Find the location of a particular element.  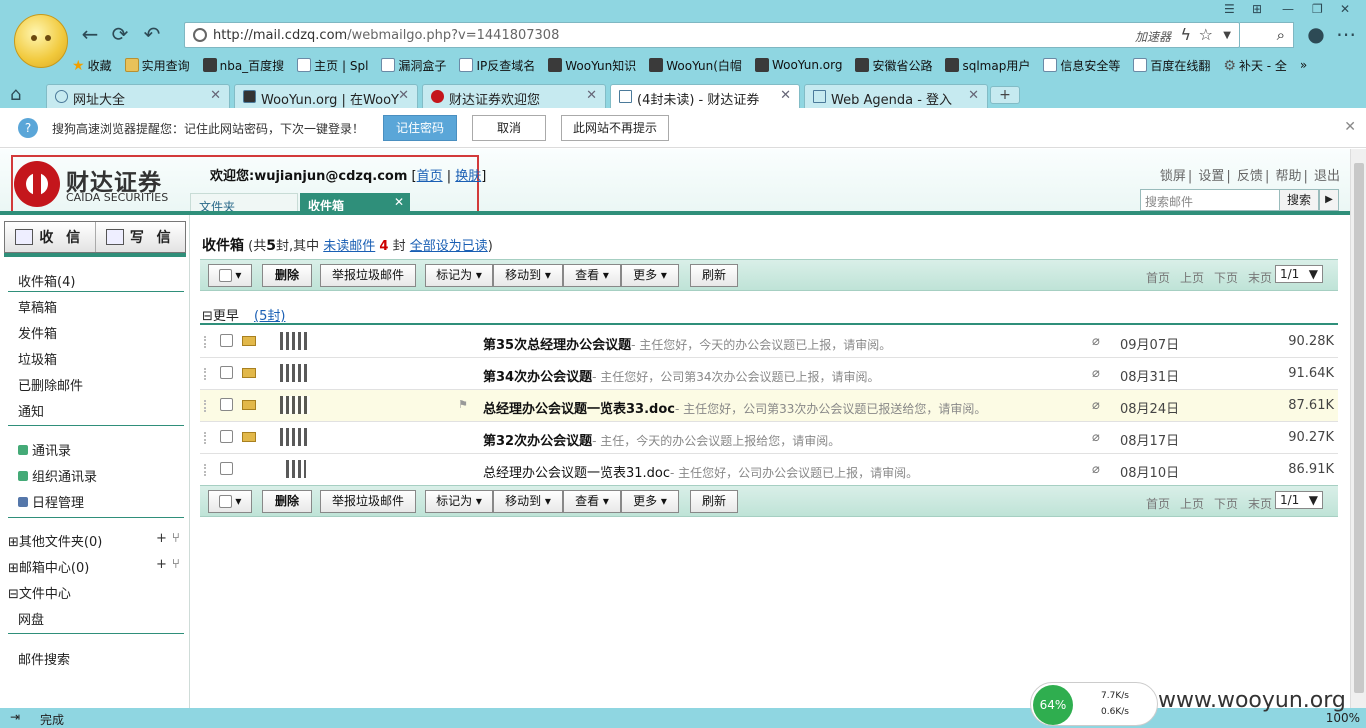

lightning-icon: ϟ is located at coordinates (1185, 34).